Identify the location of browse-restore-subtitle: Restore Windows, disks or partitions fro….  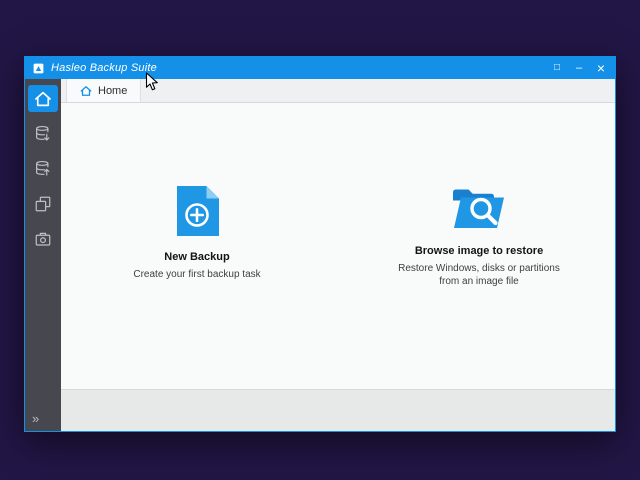
(479, 275).